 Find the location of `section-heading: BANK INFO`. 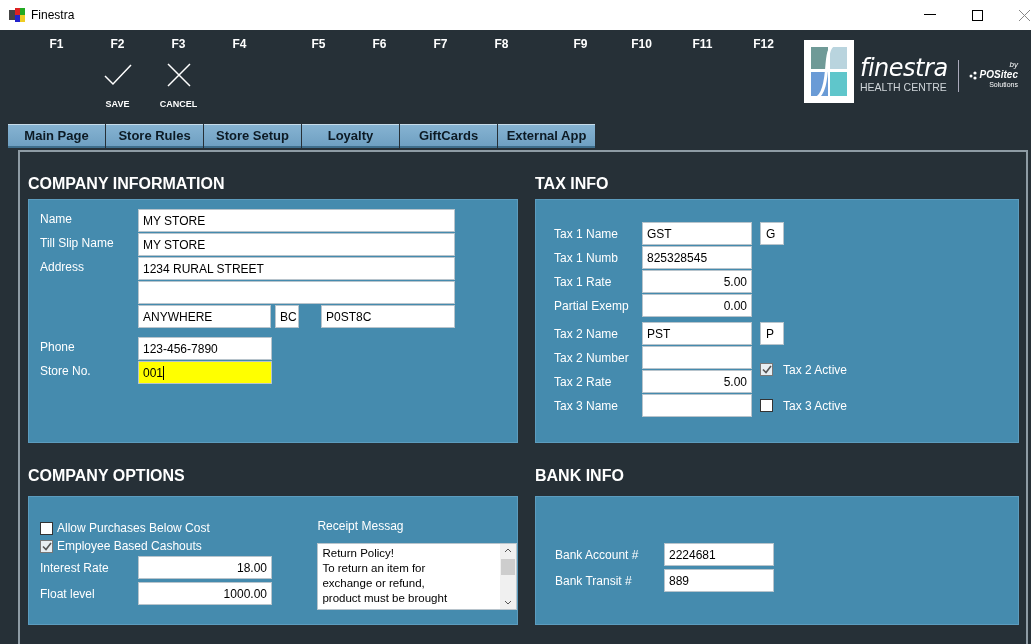

section-heading: BANK INFO is located at coordinates (580, 476).